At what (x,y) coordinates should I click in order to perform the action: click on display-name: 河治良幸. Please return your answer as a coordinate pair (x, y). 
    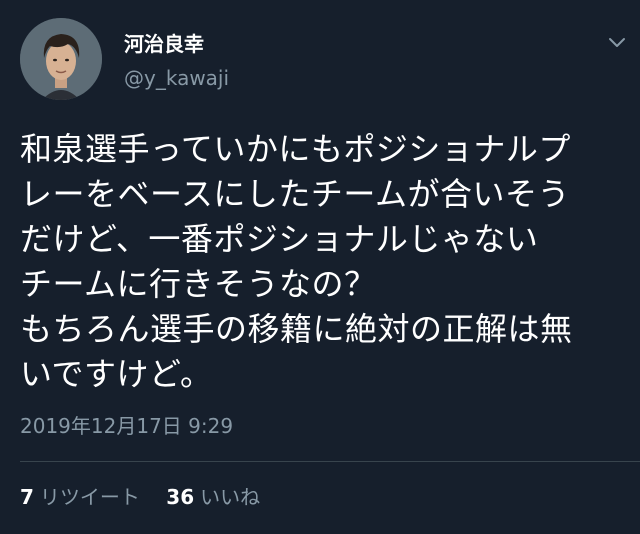
    Looking at the image, I should click on (164, 44).